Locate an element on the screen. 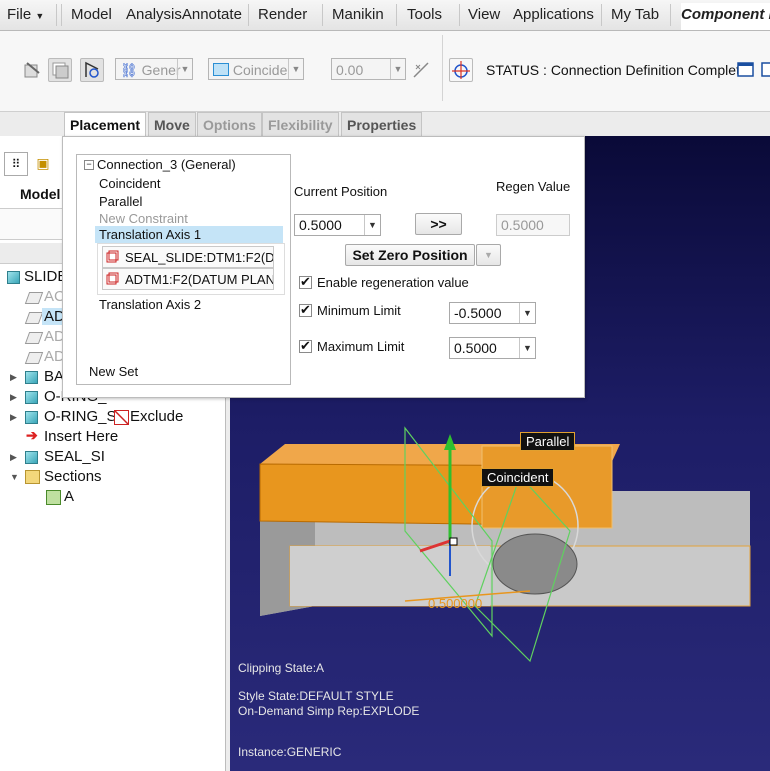 This screenshot has height=771, width=770. tab-options: Options is located at coordinates (229, 124).